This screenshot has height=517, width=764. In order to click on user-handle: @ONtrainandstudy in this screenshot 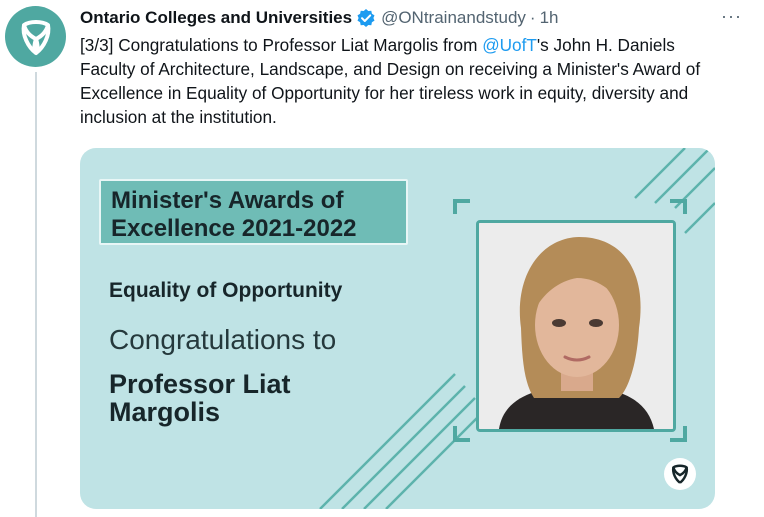, I will do `click(453, 18)`.